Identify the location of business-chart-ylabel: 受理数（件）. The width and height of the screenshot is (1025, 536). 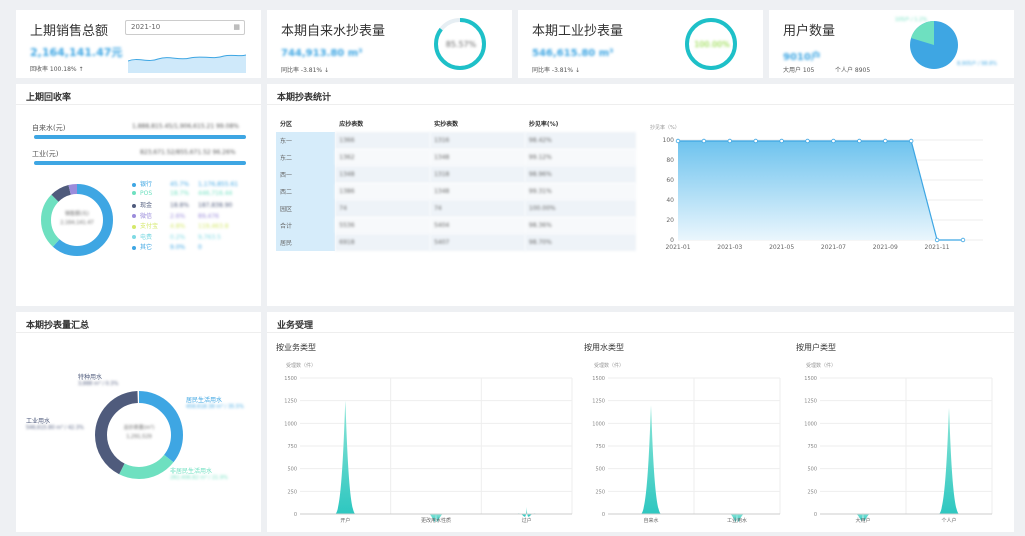
(821, 366).